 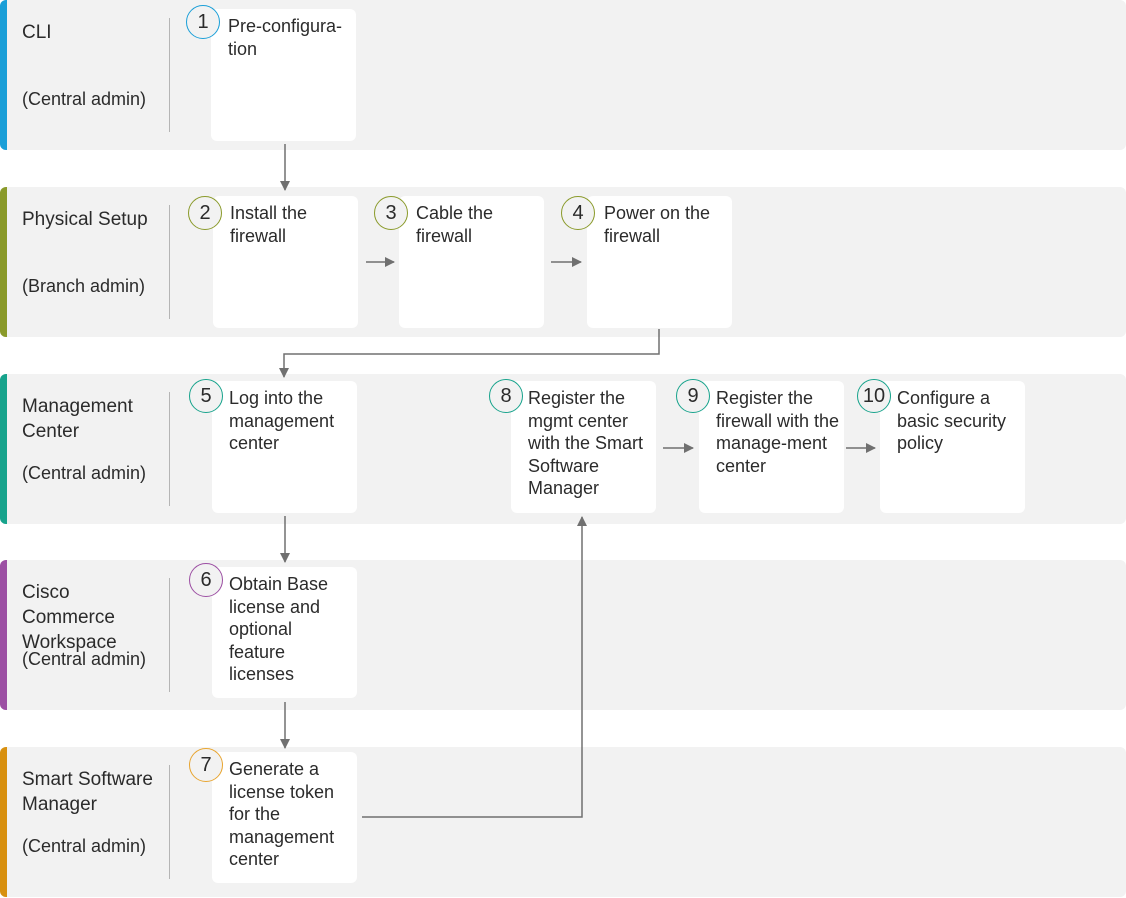 I want to click on step-text: Install the firewall, so click(x=269, y=224).